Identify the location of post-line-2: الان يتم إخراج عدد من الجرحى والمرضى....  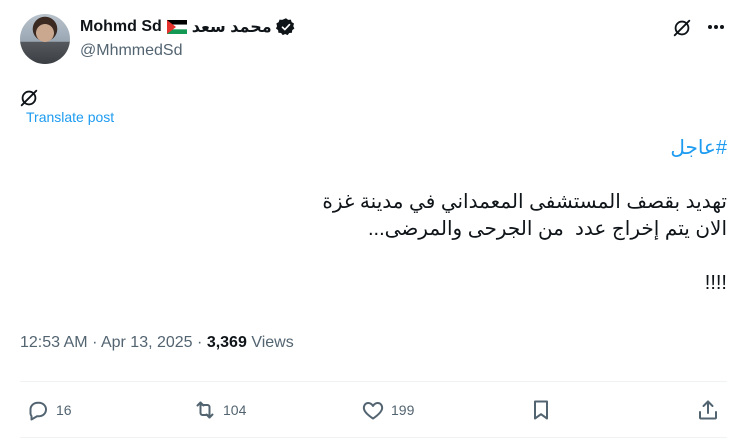
(547, 229).